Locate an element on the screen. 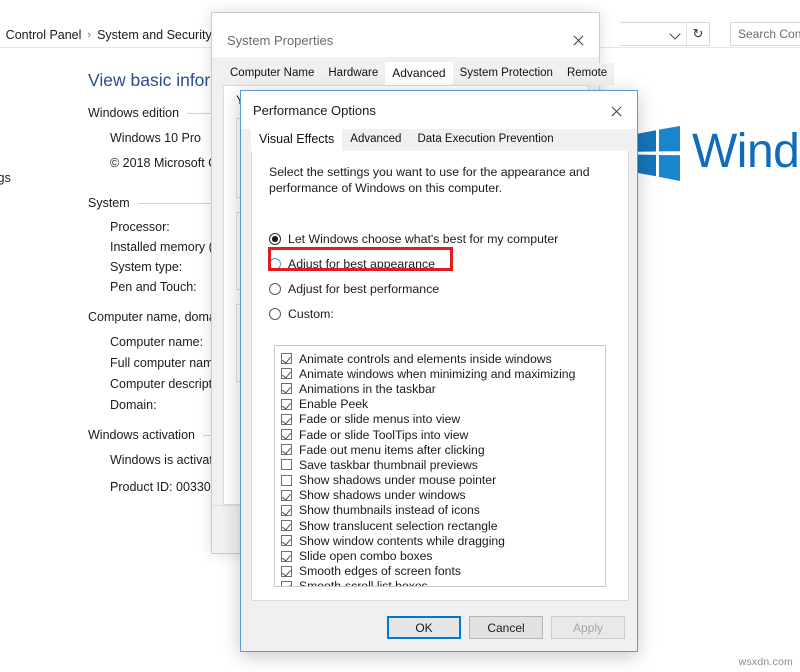 This screenshot has height=672, width=800. list-item: Save taskbar thumbnail previews is located at coordinates (443, 464).